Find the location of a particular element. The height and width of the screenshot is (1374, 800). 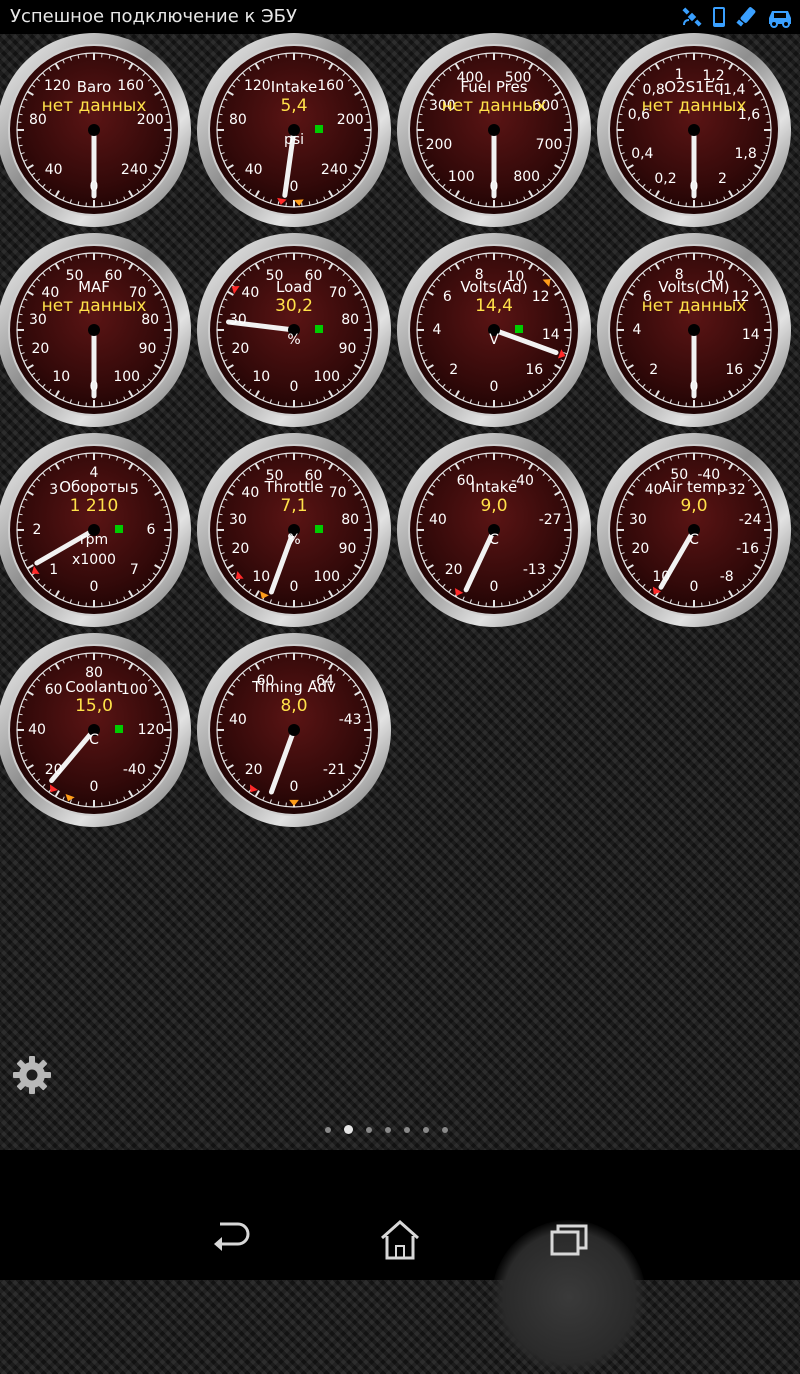

tick-label: 16 is located at coordinates (534, 370).